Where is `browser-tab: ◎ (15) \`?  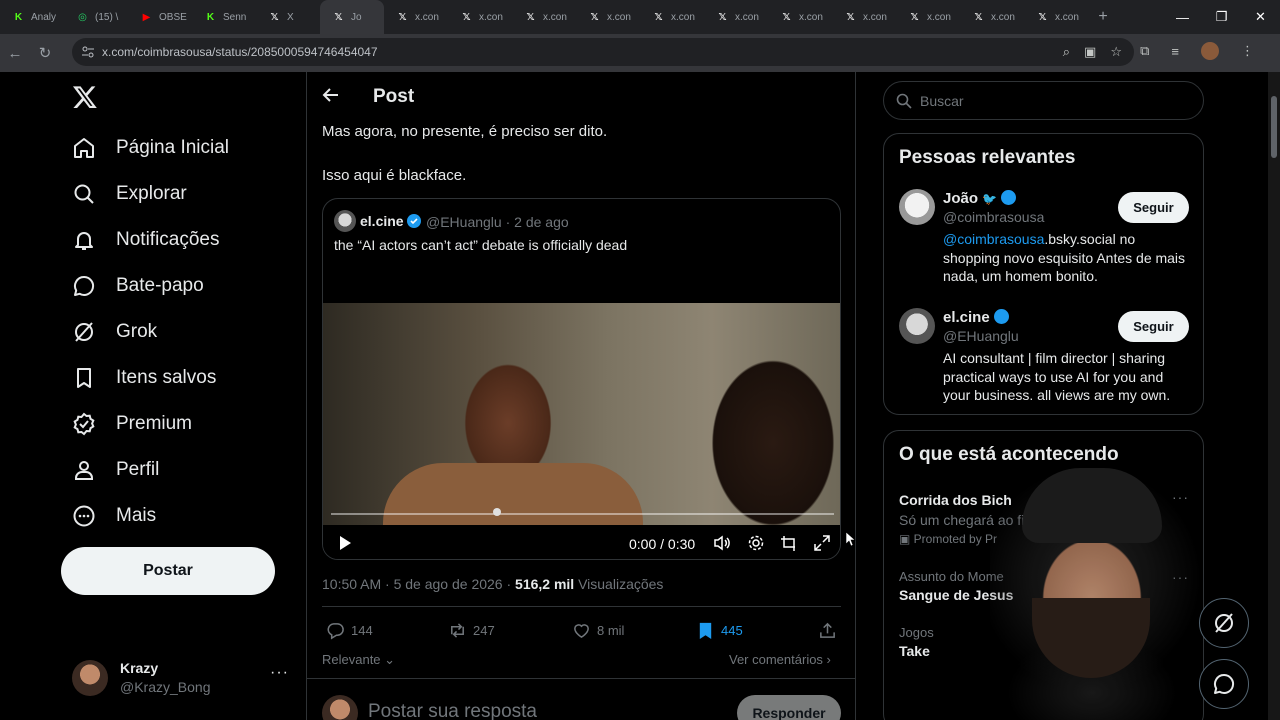
browser-tab: ◎ (15) \ is located at coordinates (96, 17).